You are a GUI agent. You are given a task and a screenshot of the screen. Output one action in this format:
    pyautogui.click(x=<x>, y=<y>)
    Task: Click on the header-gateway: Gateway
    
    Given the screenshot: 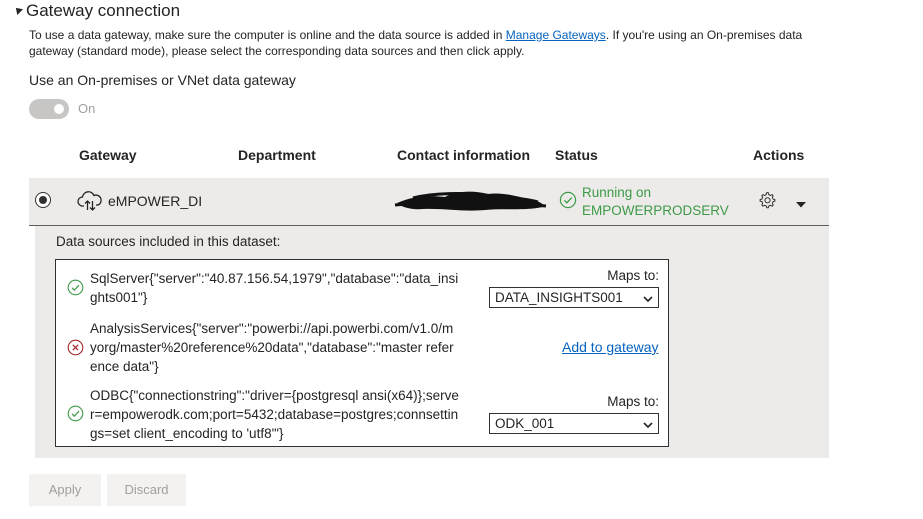 What is the action you would take?
    pyautogui.click(x=108, y=155)
    